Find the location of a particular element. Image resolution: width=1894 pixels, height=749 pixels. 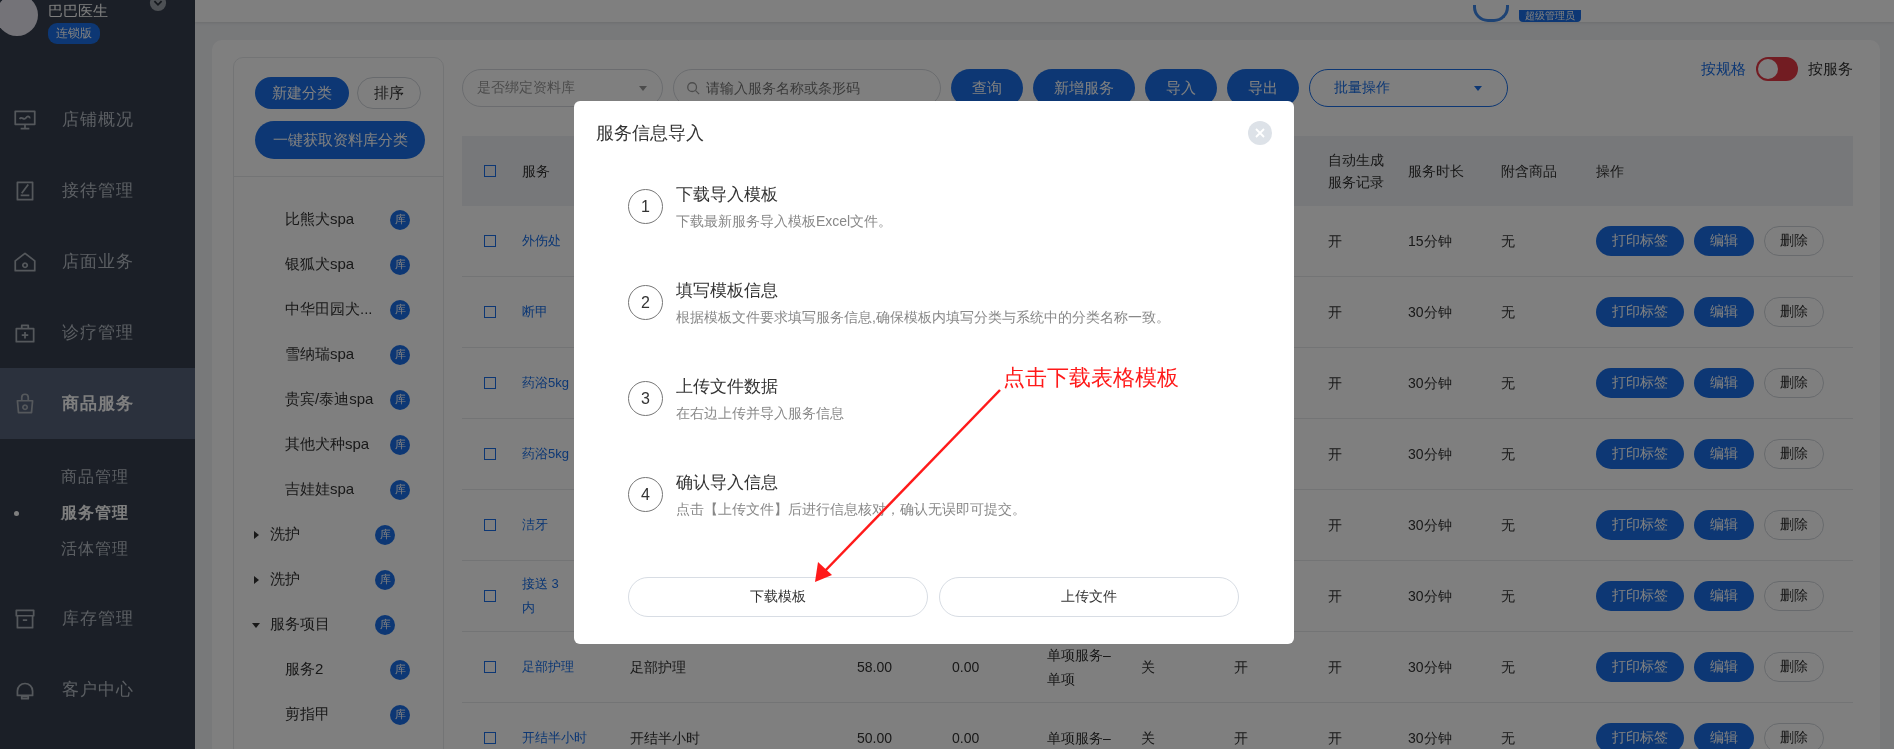

service-link: 足部护理 is located at coordinates (548, 667).